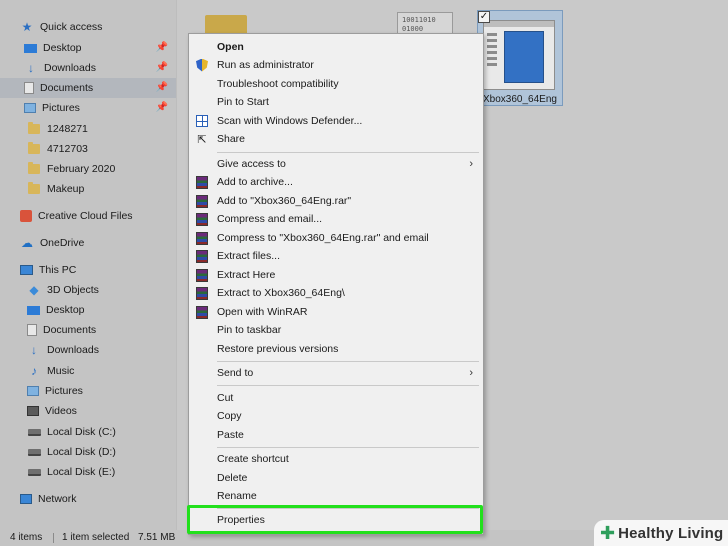  Describe the element at coordinates (100, 68) in the screenshot. I see `nav-downloads: ↓ Downloads 📌` at that location.